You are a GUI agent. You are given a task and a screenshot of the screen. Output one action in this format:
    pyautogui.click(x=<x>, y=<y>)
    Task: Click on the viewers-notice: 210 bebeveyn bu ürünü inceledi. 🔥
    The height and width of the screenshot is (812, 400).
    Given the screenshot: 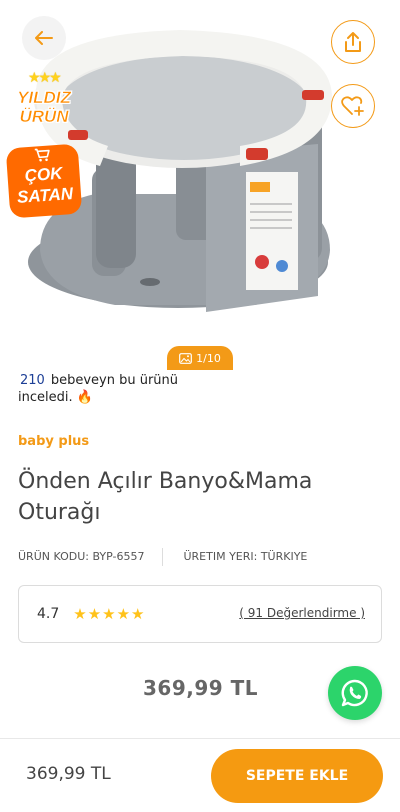 What is the action you would take?
    pyautogui.click(x=118, y=389)
    